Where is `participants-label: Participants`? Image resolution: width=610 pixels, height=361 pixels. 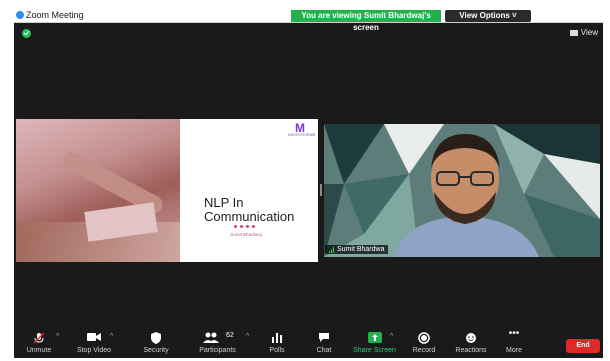 participants-label: Participants is located at coordinates (217, 350).